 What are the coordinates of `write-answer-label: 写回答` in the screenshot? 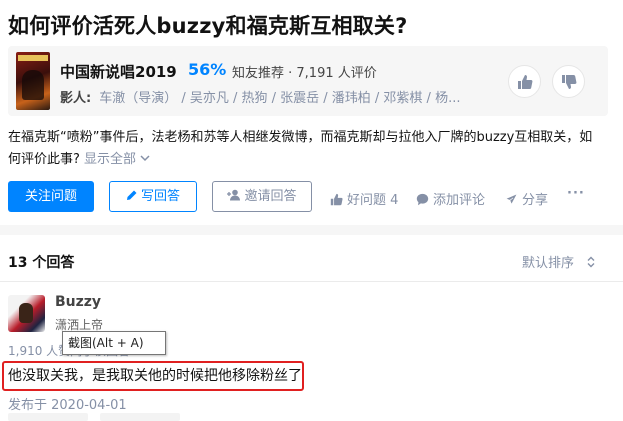 It's located at (160, 196).